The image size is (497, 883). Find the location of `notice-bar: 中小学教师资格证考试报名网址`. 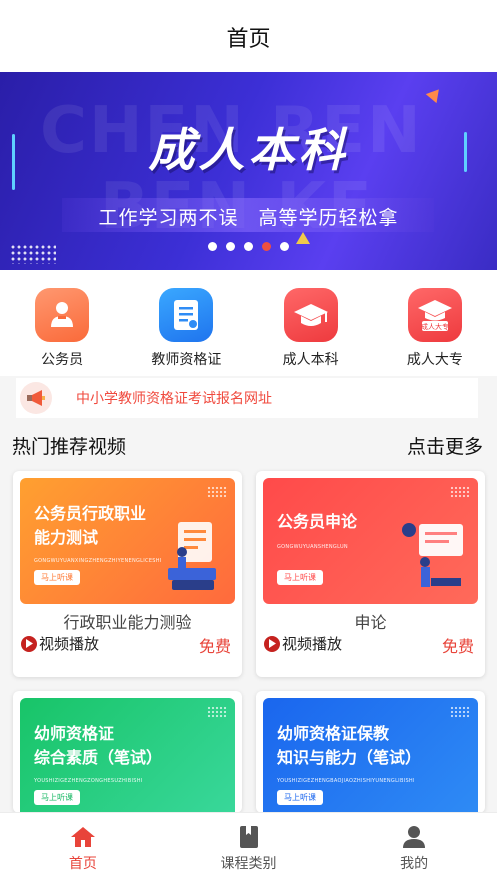

notice-bar: 中小学教师资格证考试报名网址 is located at coordinates (247, 398).